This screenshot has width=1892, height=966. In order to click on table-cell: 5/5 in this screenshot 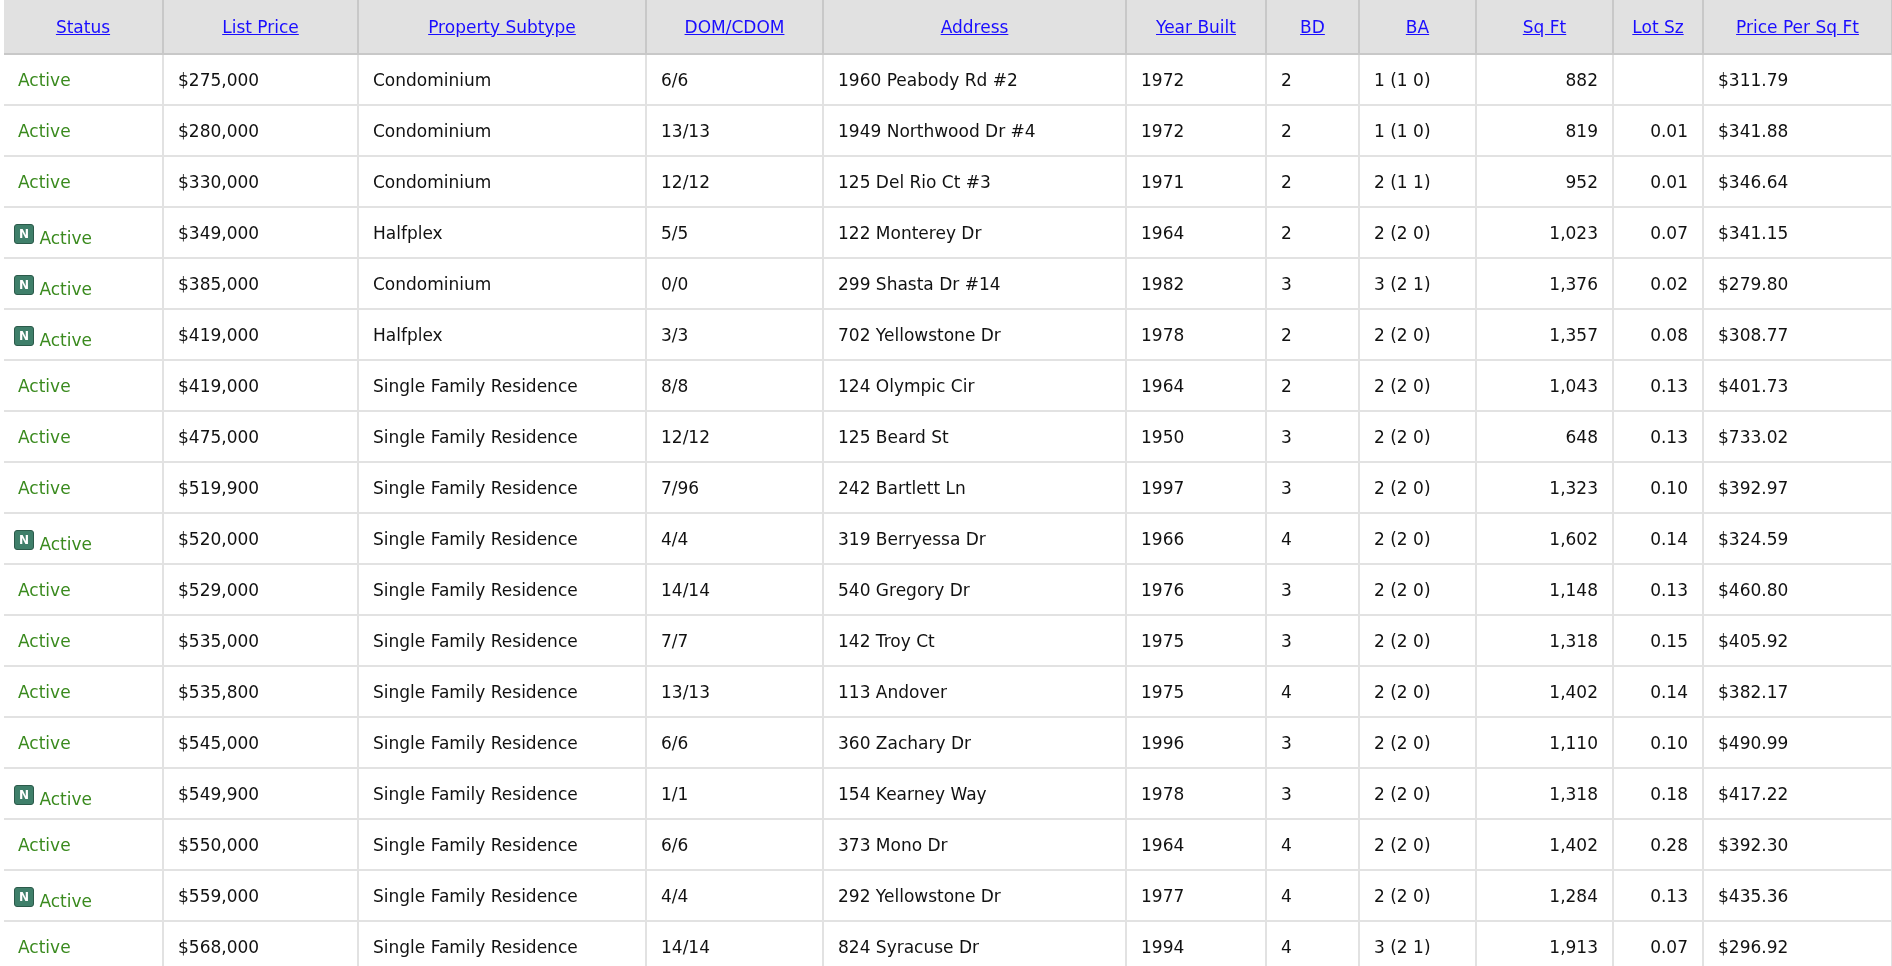, I will do `click(734, 232)`.